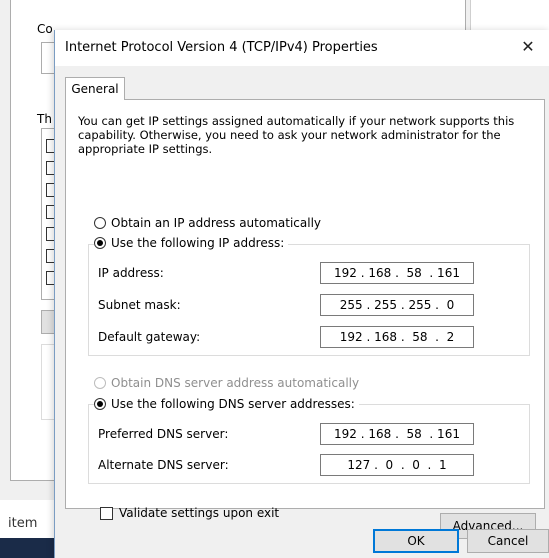  Describe the element at coordinates (397, 305) in the screenshot. I see `subnet-mask-input: 255 . 255 . 255 . 0` at that location.